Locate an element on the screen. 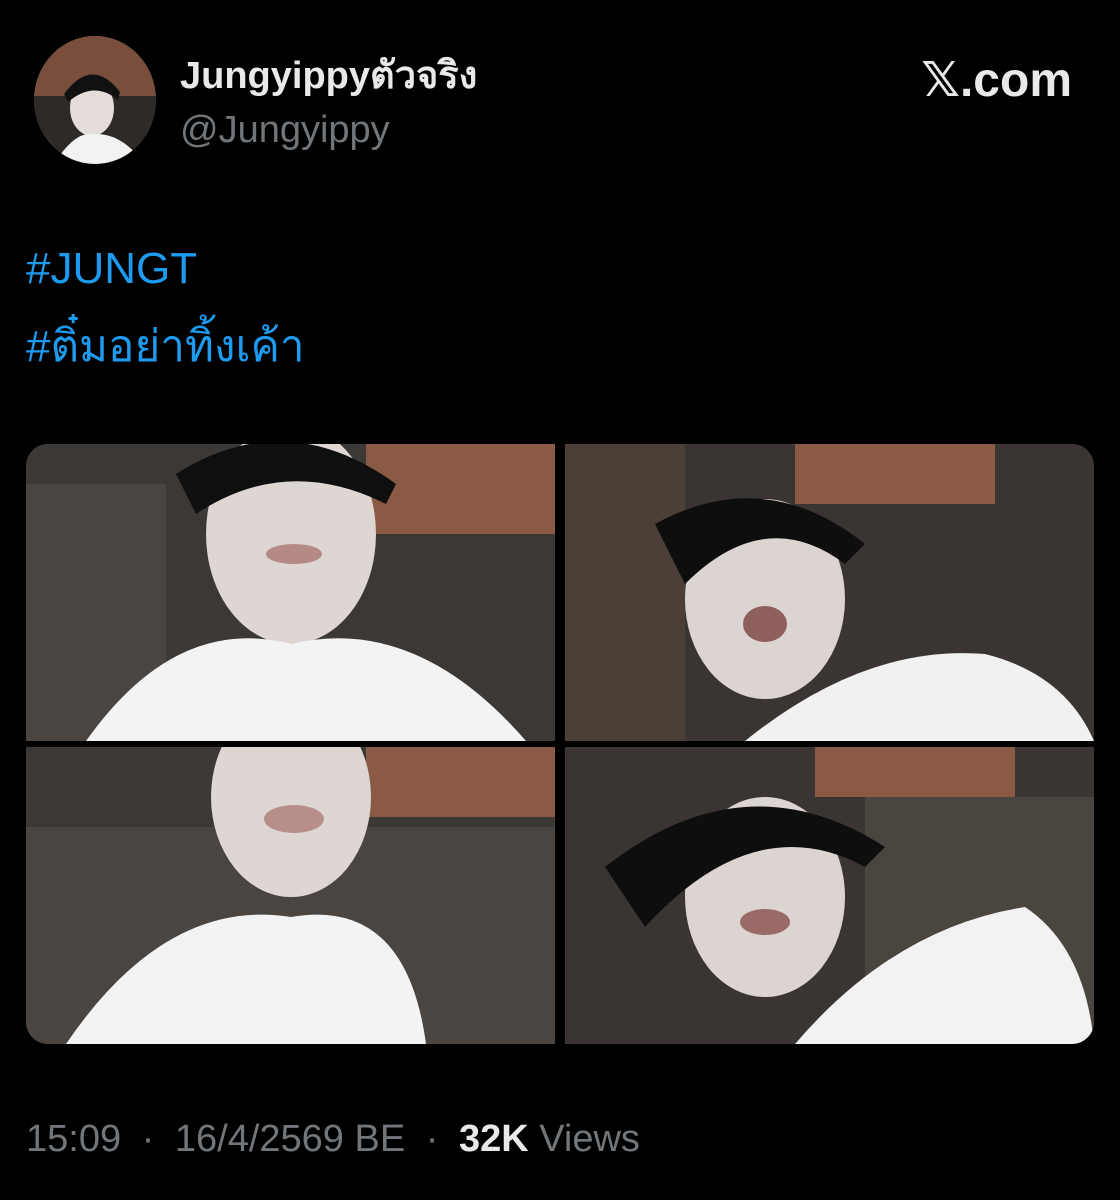 Image resolution: width=1120 pixels, height=1200 pixels. hashtag-link: #ติ๋มอย่าทิ้งเค้า is located at coordinates (165, 347).